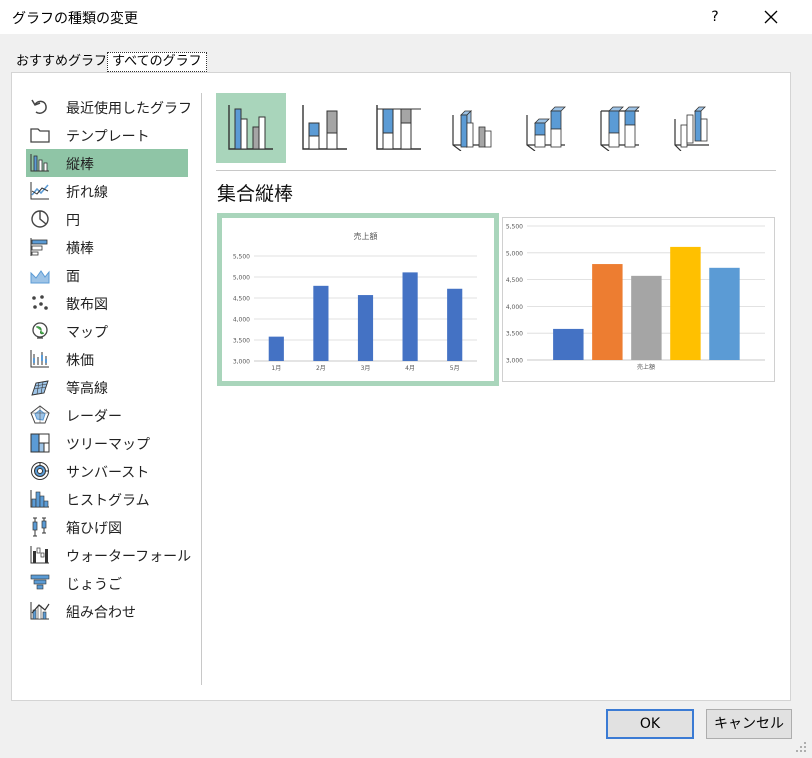  What do you see at coordinates (107, 303) in the screenshot?
I see `sidebar-item-scatter: 散布図` at bounding box center [107, 303].